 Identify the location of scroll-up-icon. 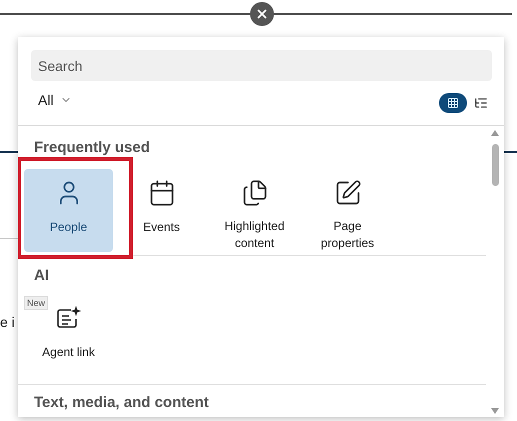
(495, 133).